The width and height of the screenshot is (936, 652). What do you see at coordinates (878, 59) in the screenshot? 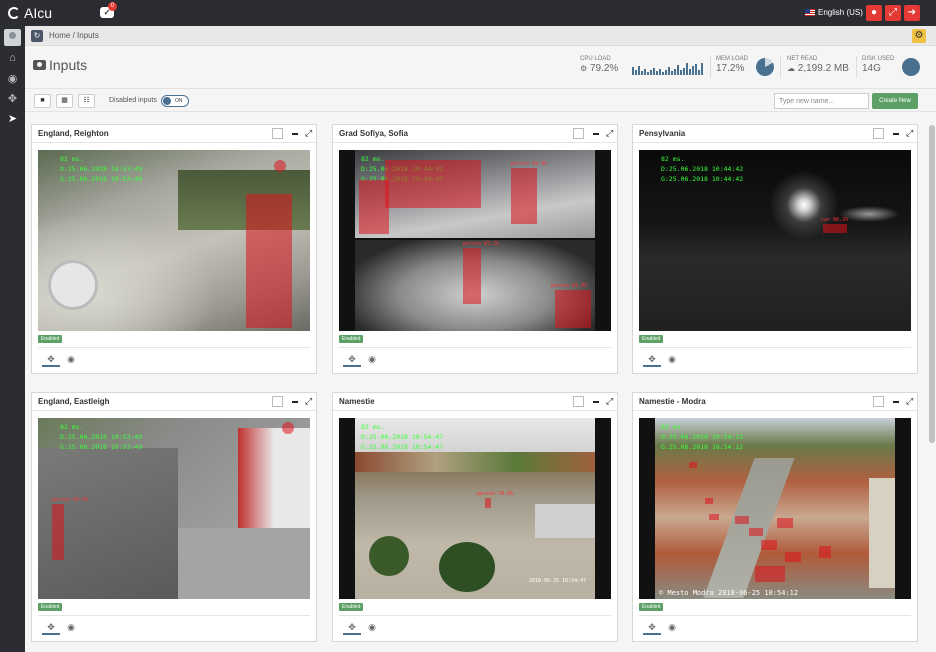
I see `disk-used-label: DISK USED` at bounding box center [878, 59].